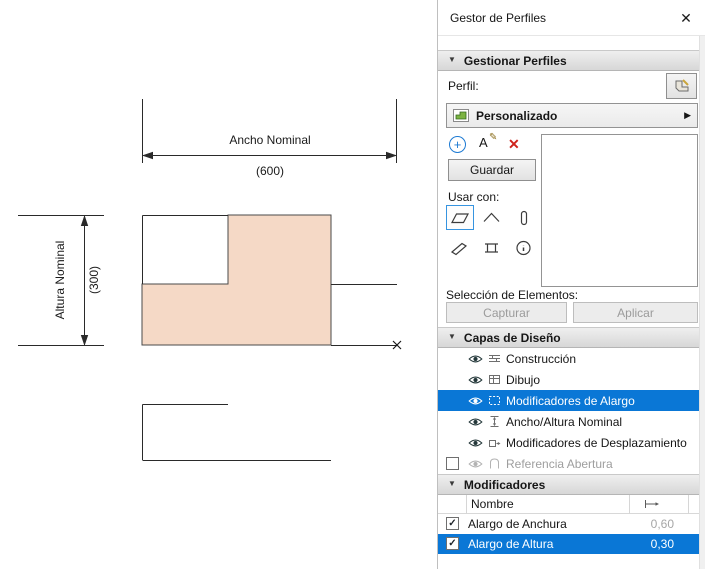 The image size is (705, 569). I want to click on width-dim-arrow-right, so click(391, 155).